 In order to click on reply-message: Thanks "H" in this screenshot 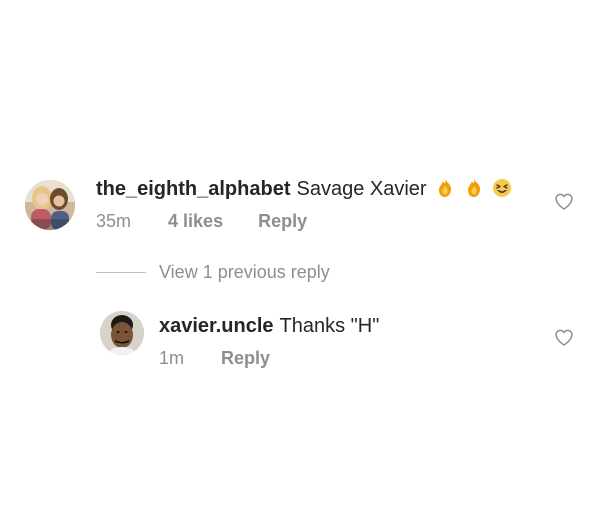, I will do `click(329, 326)`.